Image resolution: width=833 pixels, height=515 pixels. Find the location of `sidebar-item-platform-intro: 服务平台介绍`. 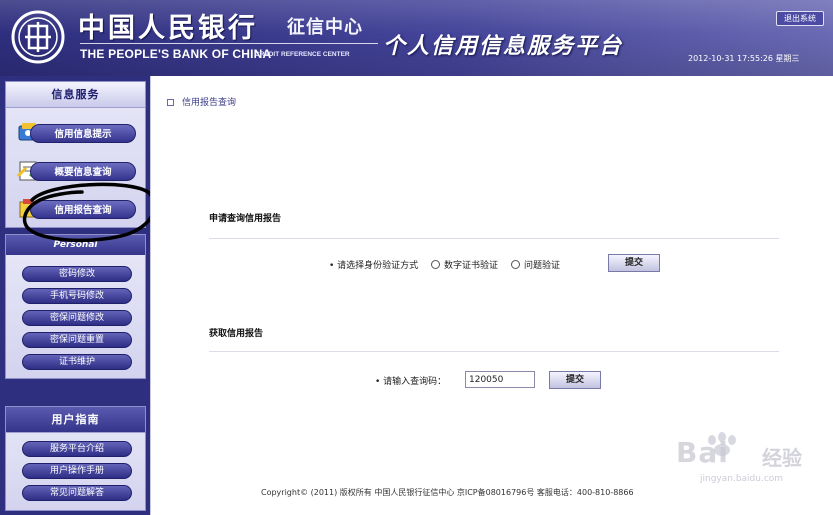

sidebar-item-platform-intro: 服务平台介绍 is located at coordinates (77, 449).